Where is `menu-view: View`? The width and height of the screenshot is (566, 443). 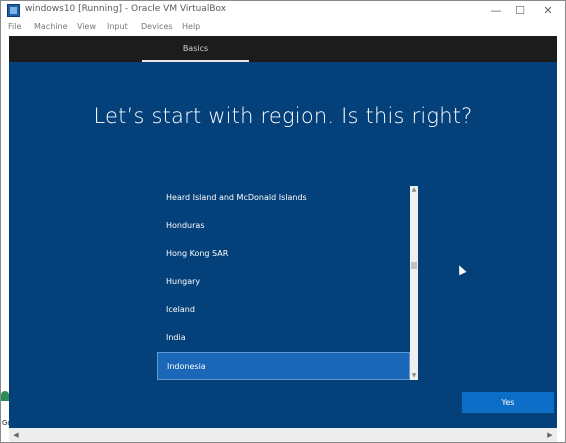 menu-view: View is located at coordinates (86, 26).